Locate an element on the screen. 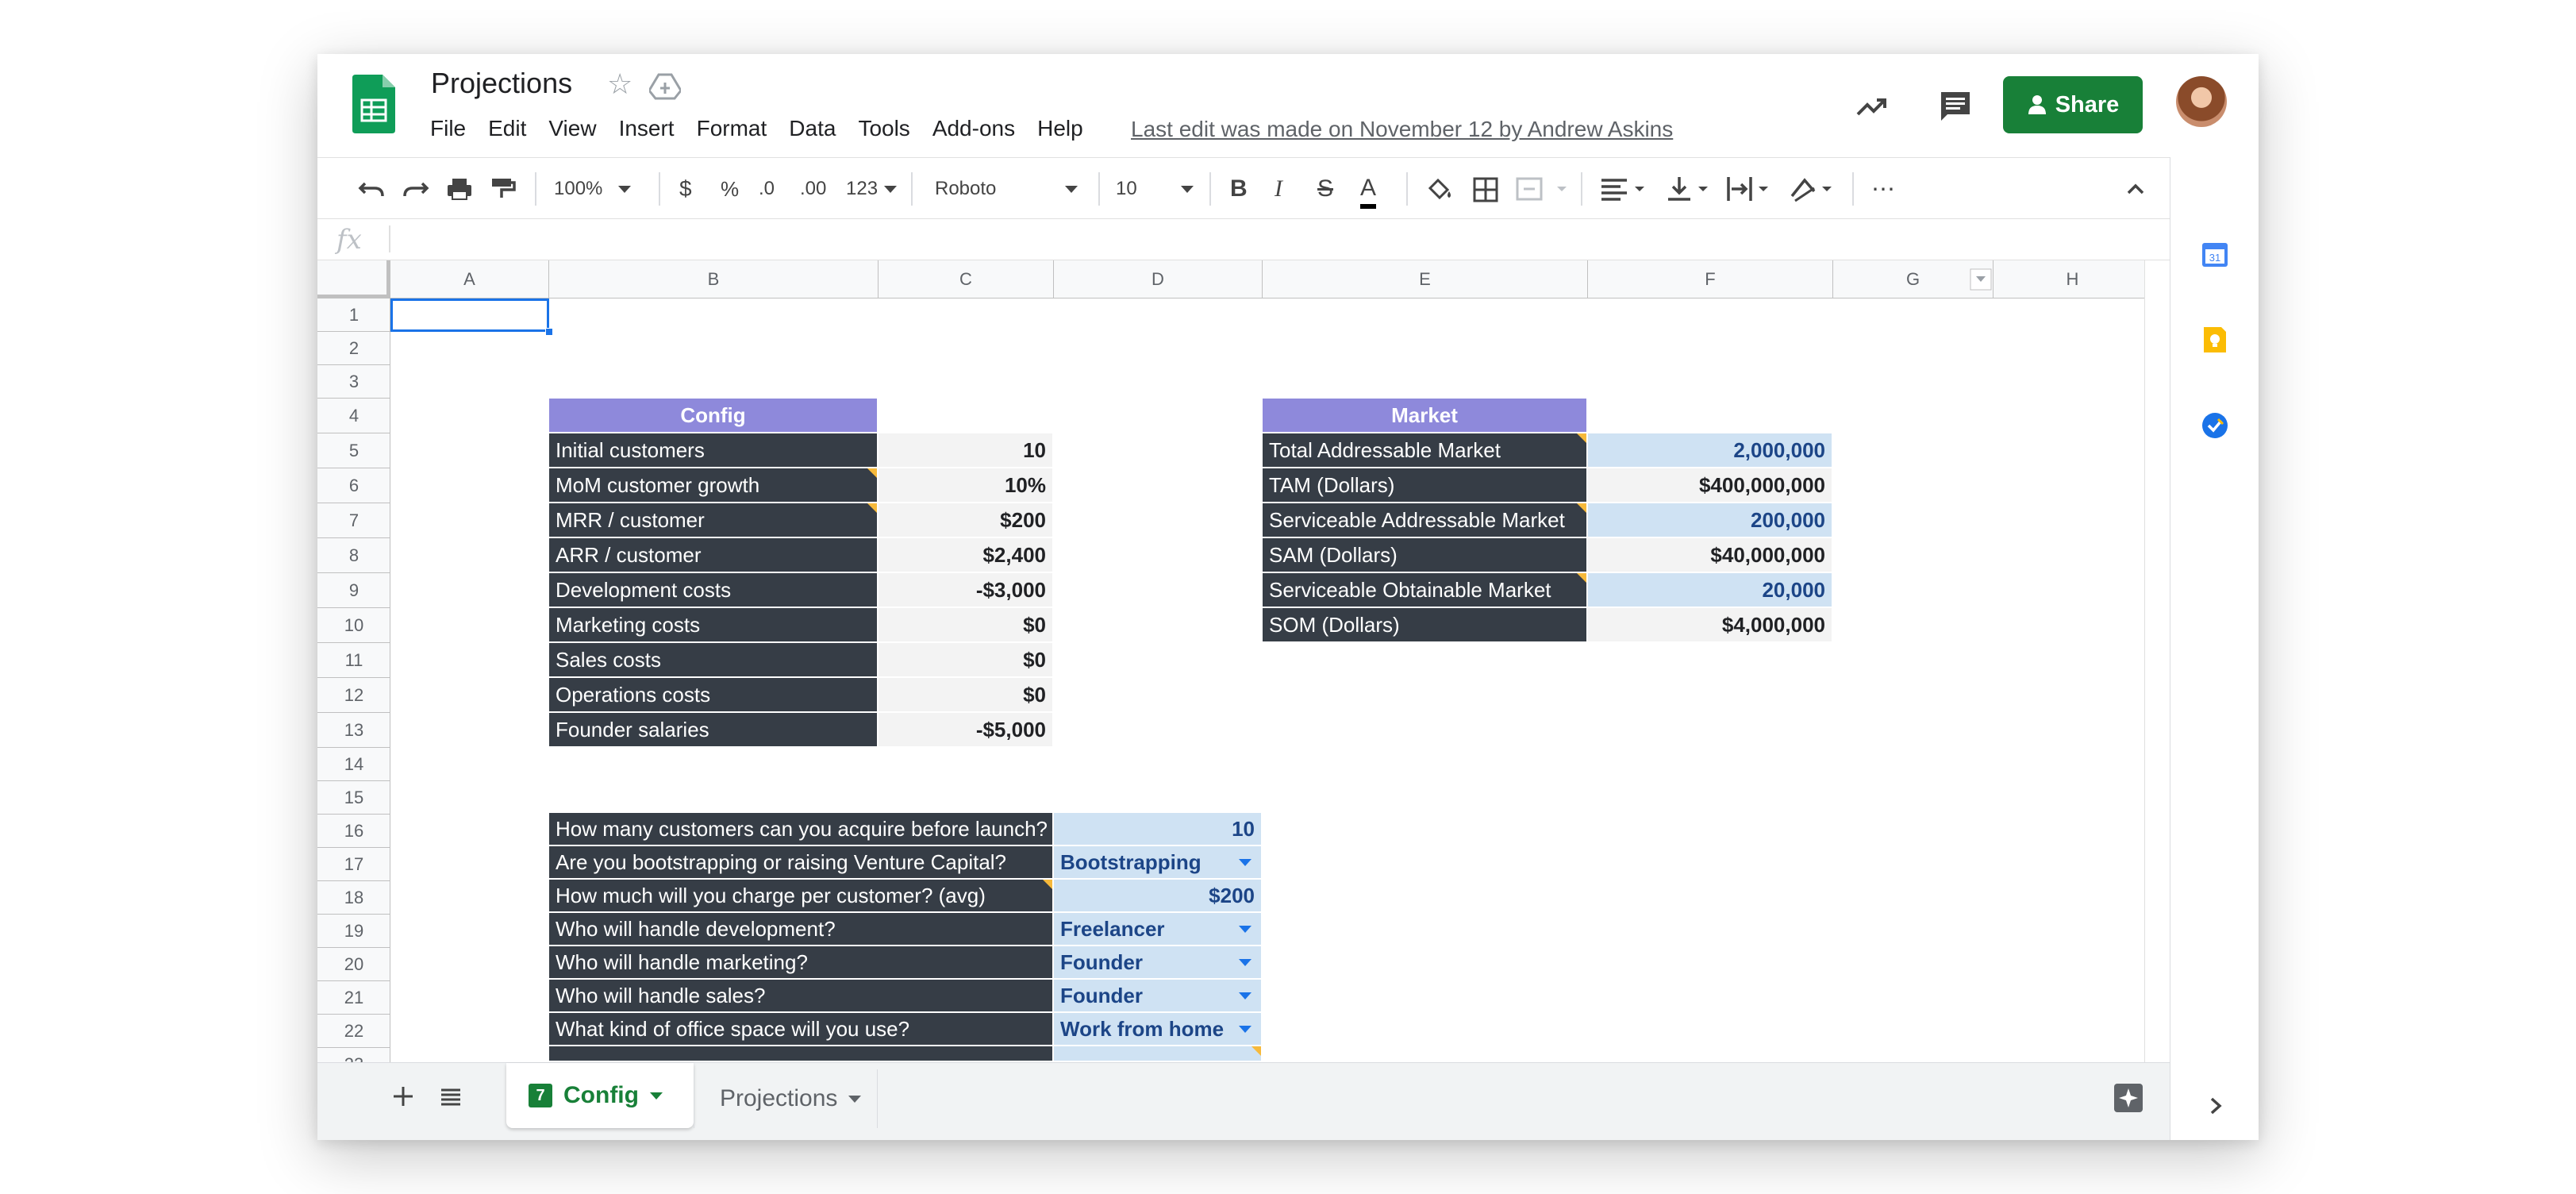 Image resolution: width=2576 pixels, height=1194 pixels. config-label: Marketing costs is located at coordinates (713, 625).